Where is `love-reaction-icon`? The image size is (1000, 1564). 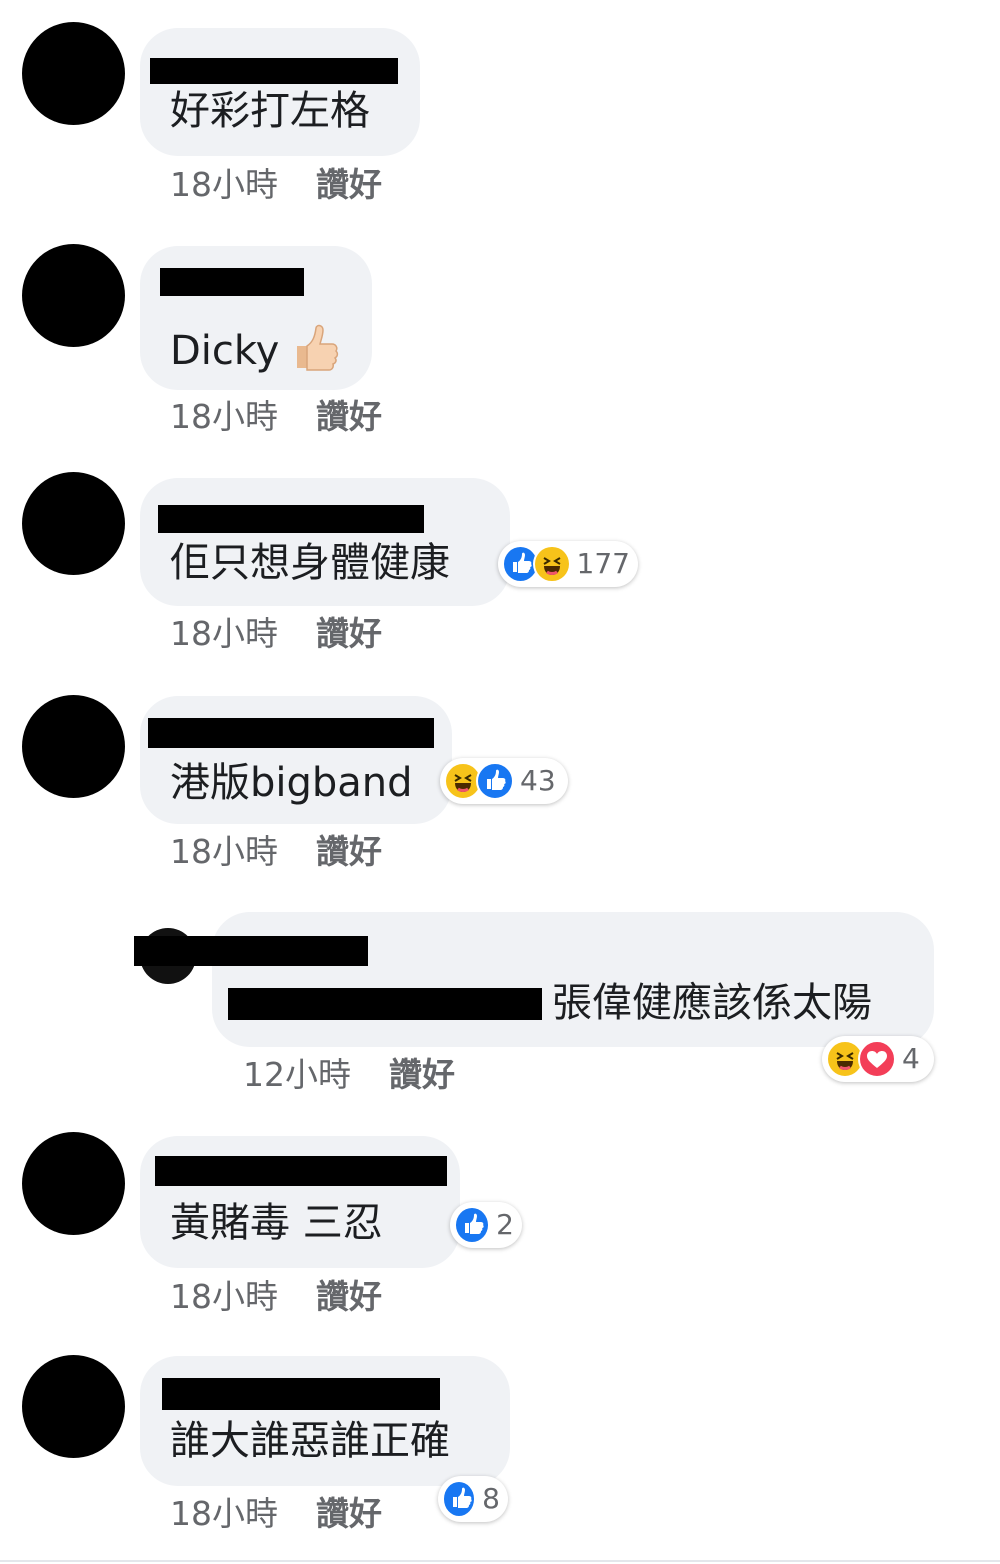 love-reaction-icon is located at coordinates (877, 1059).